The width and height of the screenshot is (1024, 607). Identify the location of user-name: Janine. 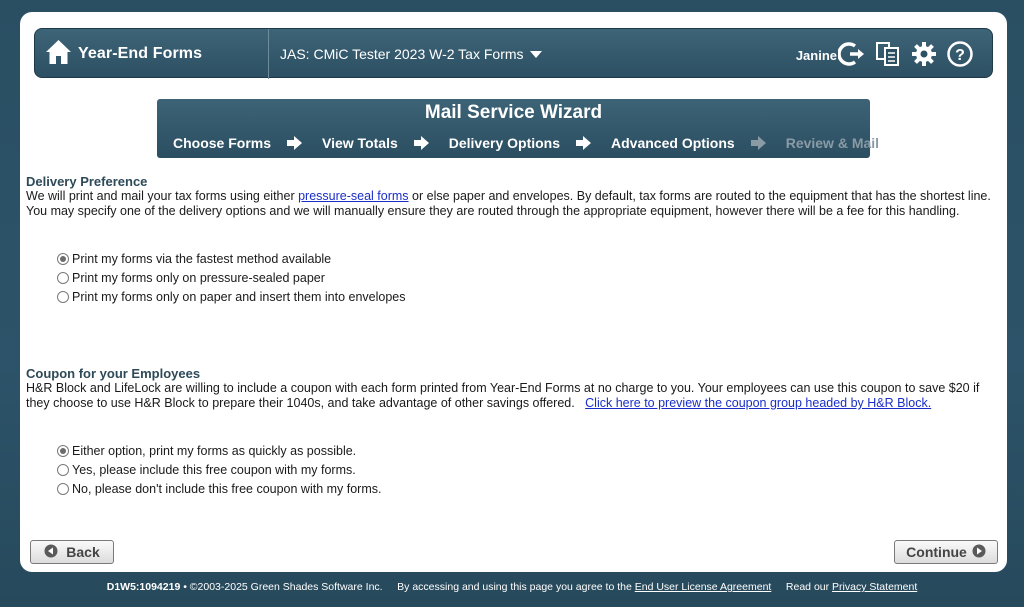
(816, 55).